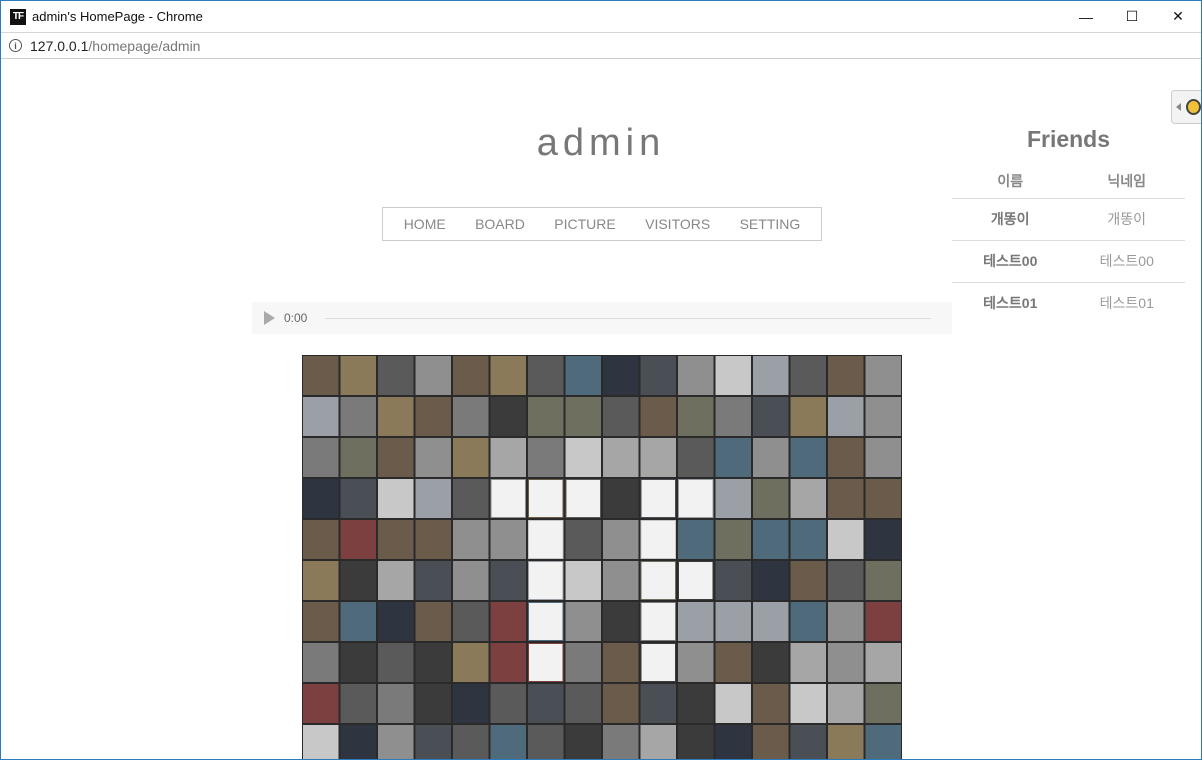 Image resolution: width=1202 pixels, height=760 pixels. I want to click on extension-tab, so click(1186, 107).